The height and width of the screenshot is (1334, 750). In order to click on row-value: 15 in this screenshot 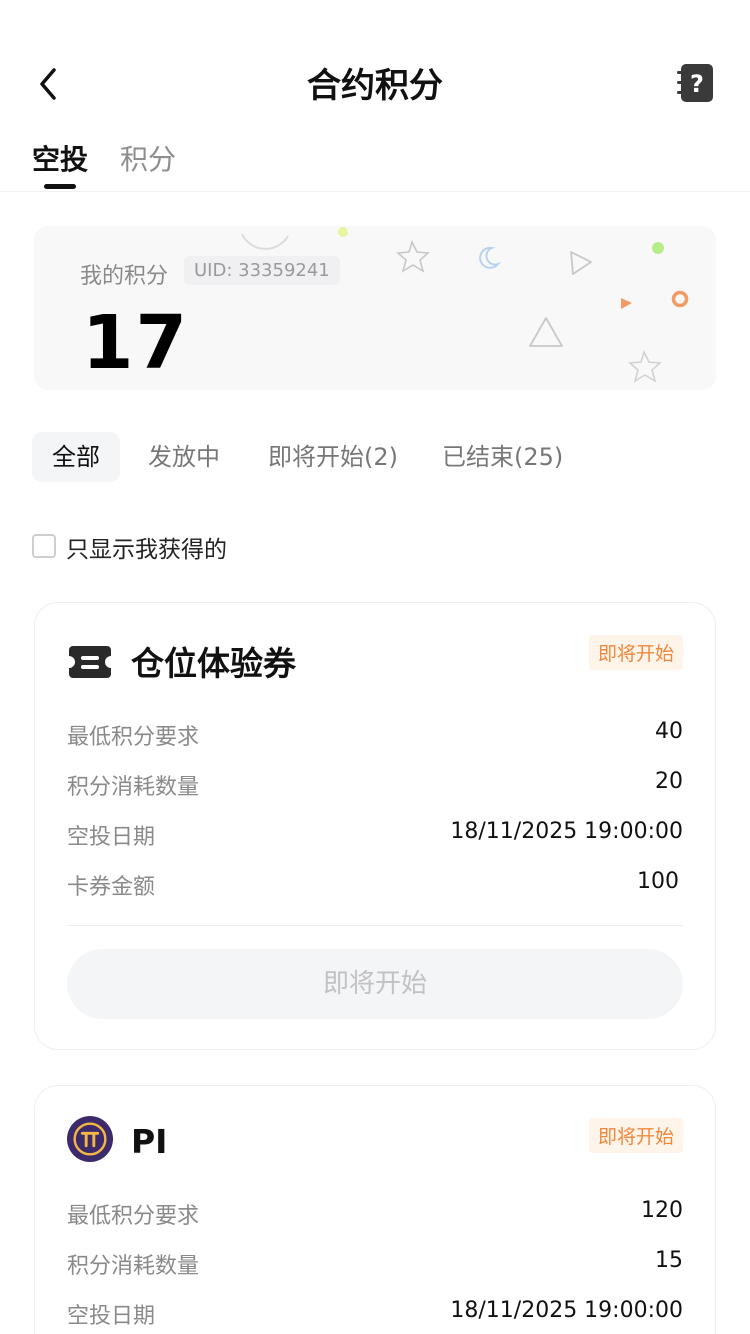, I will do `click(669, 1260)`.